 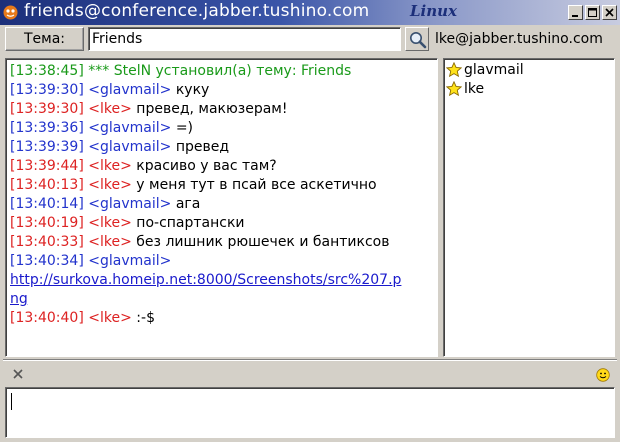 What do you see at coordinates (127, 223) in the screenshot?
I see `chat-message: [13:40:19] <lke> по-спартански` at bounding box center [127, 223].